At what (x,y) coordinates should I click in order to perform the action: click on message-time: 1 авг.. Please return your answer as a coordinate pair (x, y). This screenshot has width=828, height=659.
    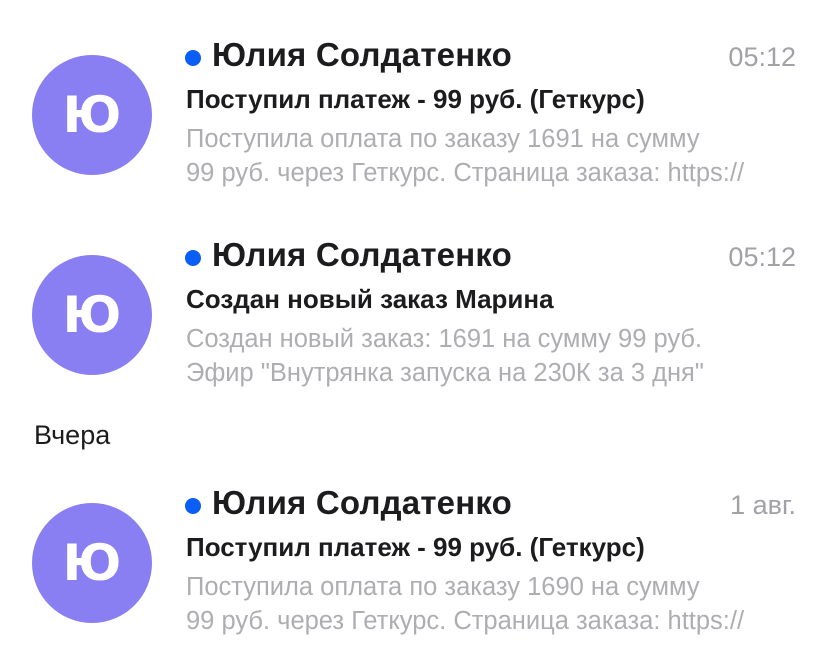
    Looking at the image, I should click on (763, 505).